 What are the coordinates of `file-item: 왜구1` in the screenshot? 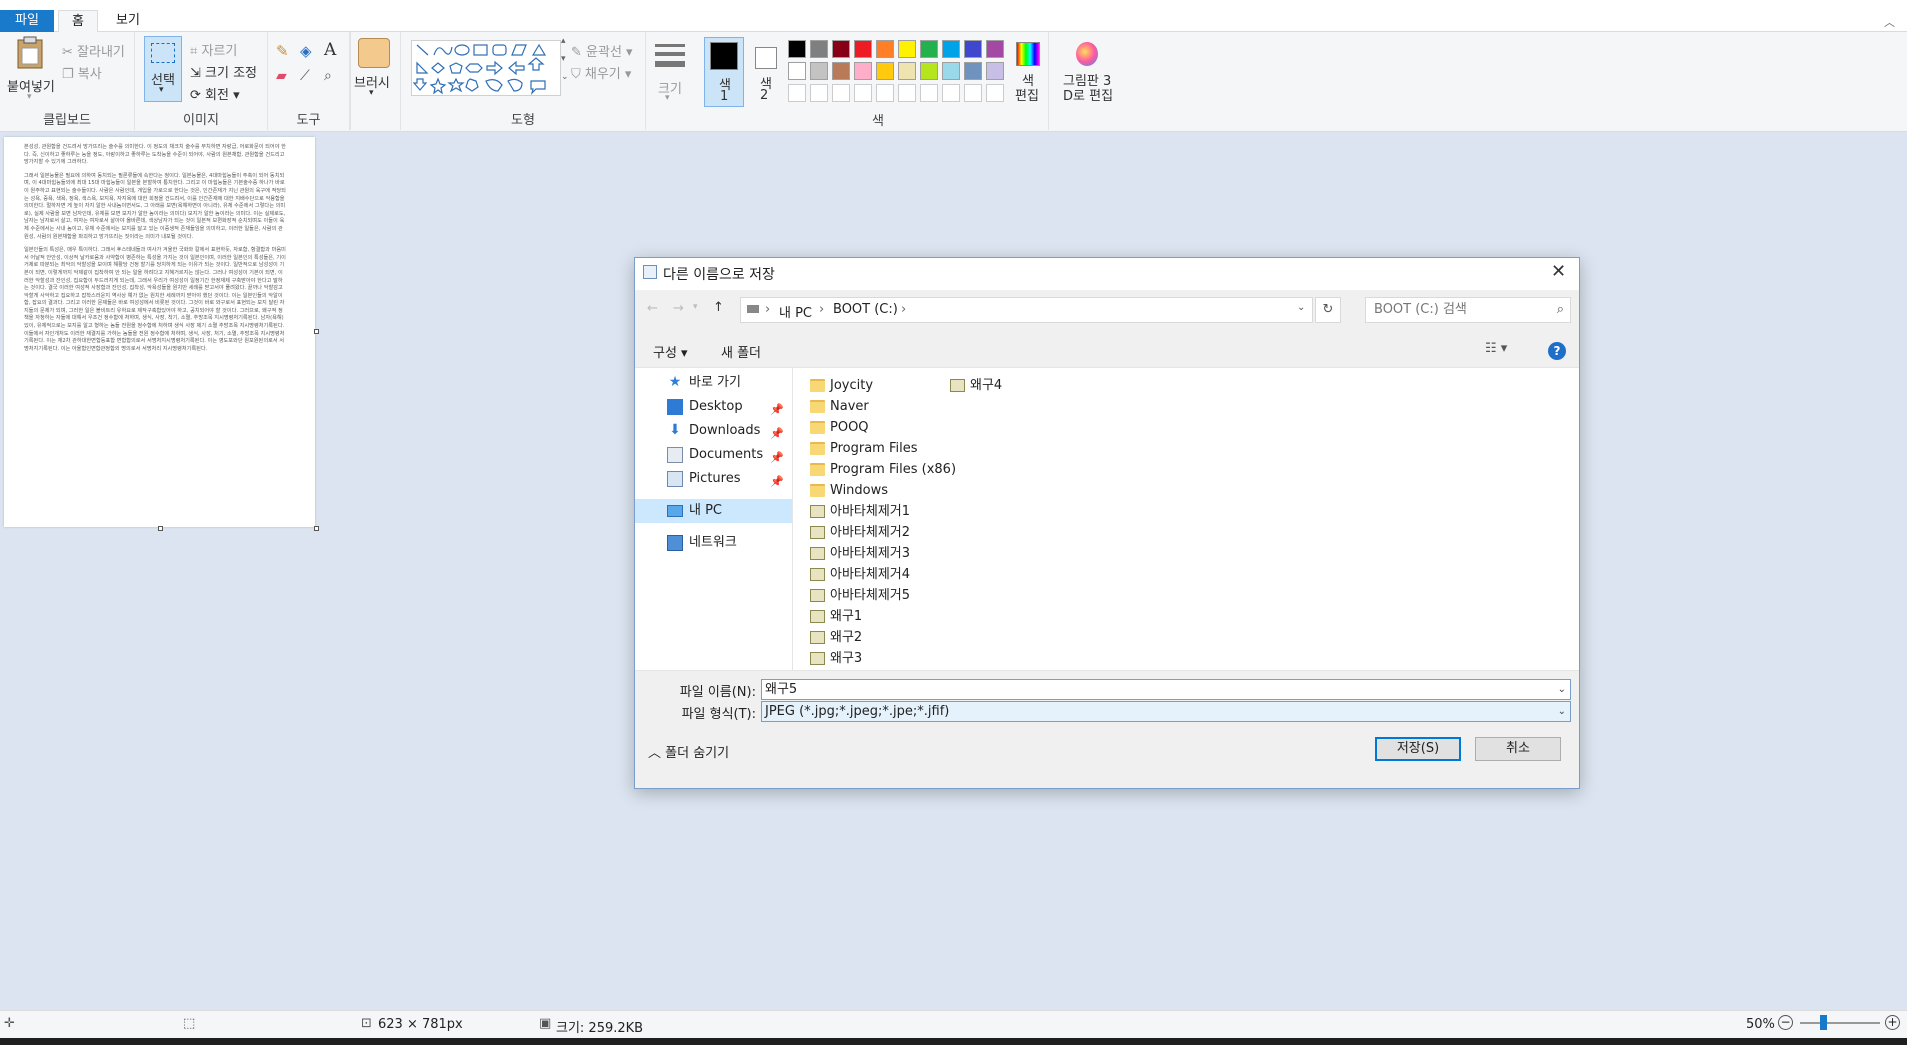 It's located at (835, 616).